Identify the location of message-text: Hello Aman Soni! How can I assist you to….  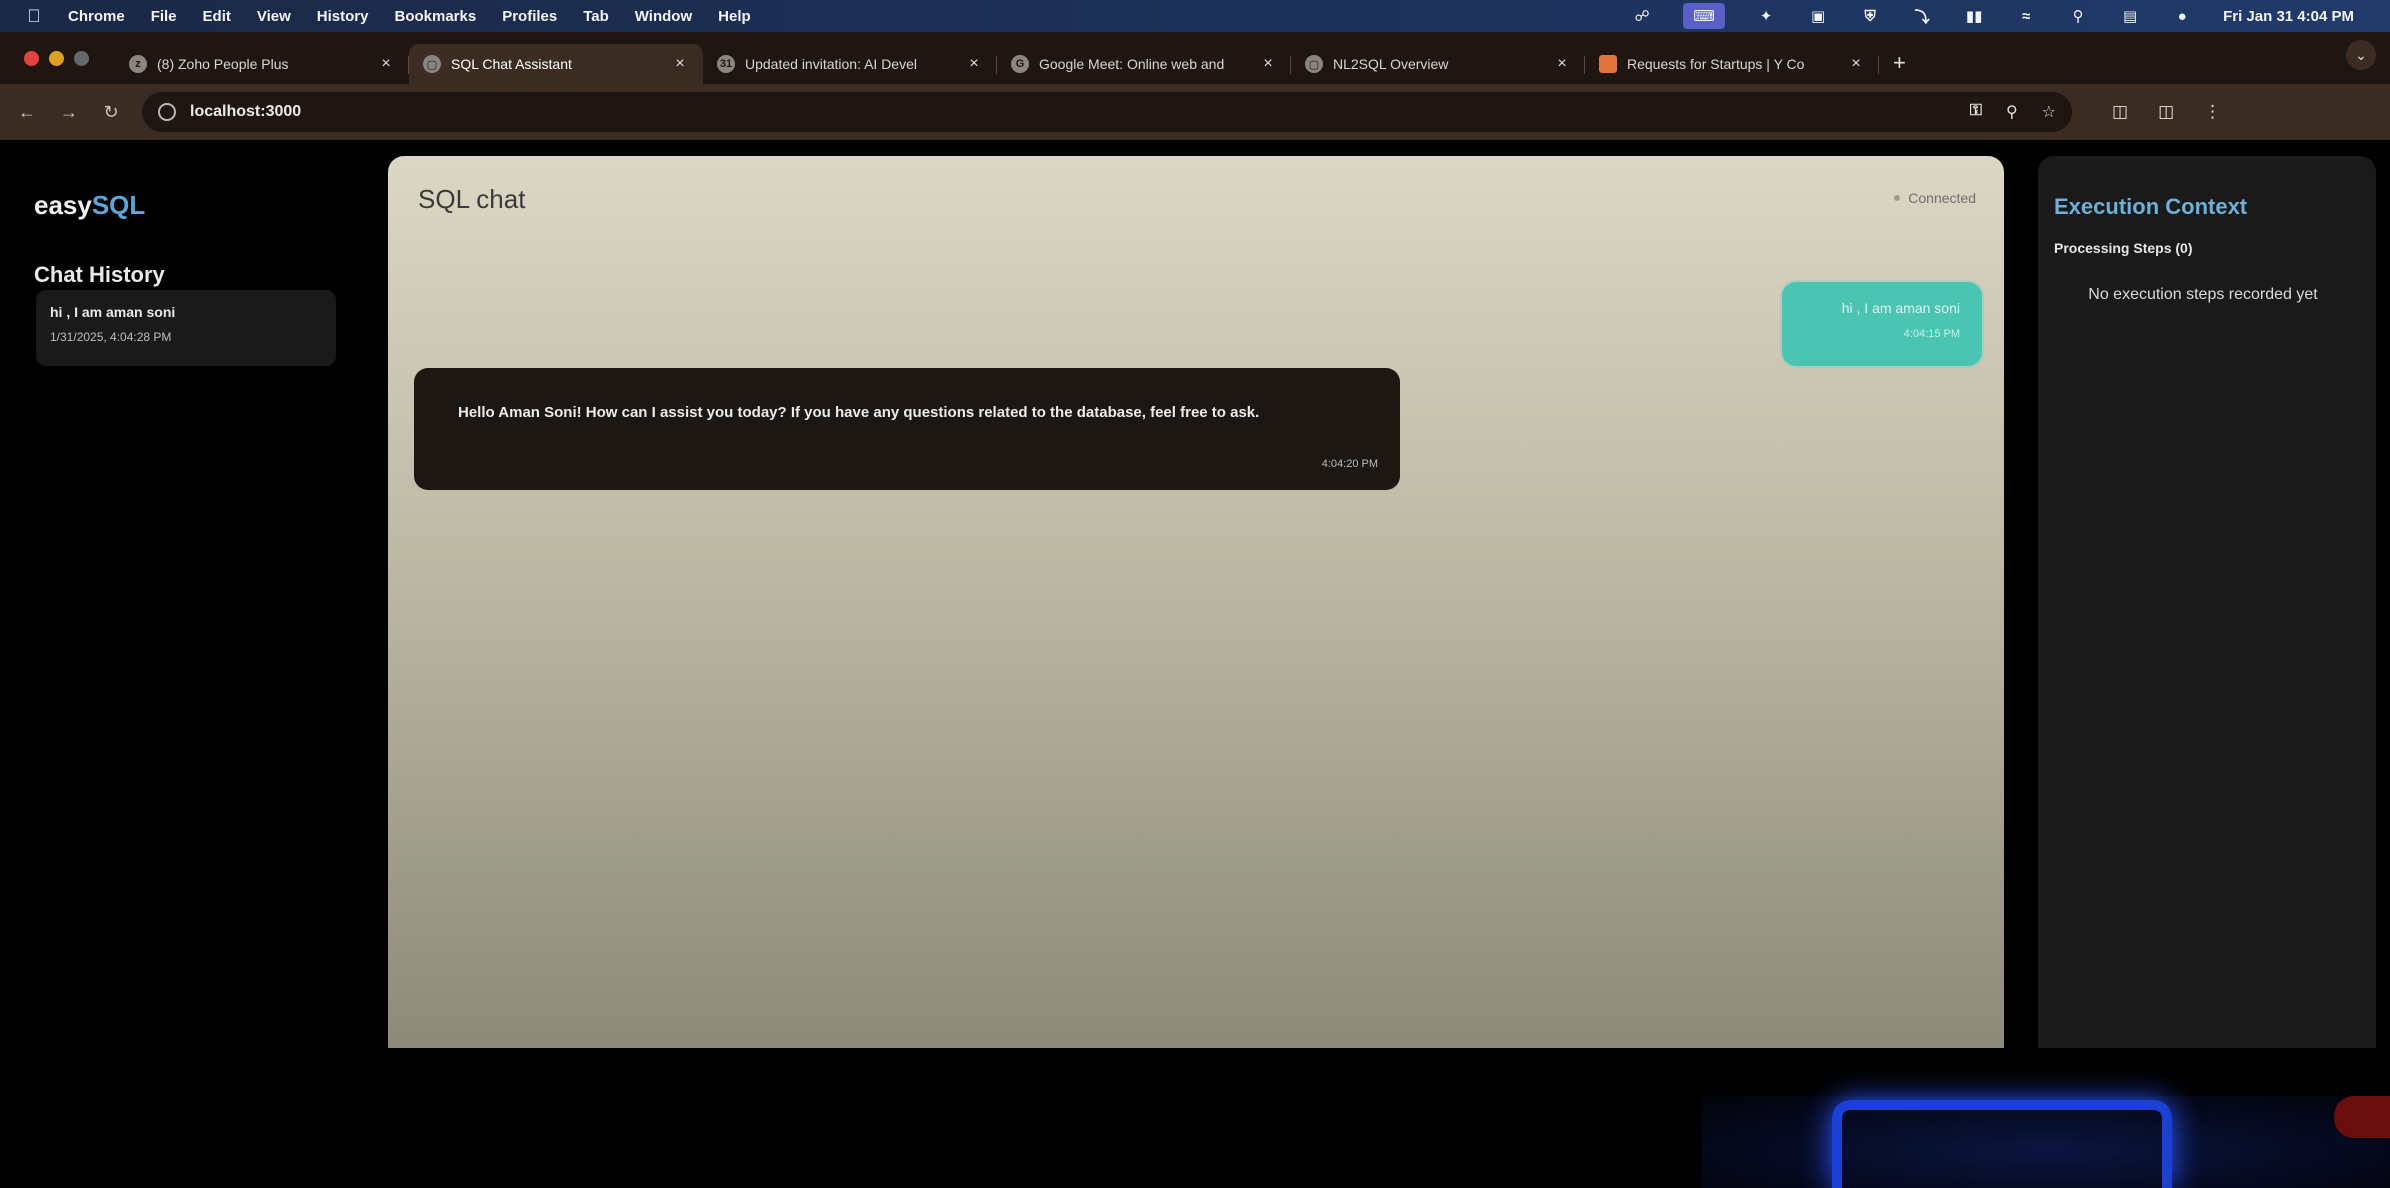
(859, 412).